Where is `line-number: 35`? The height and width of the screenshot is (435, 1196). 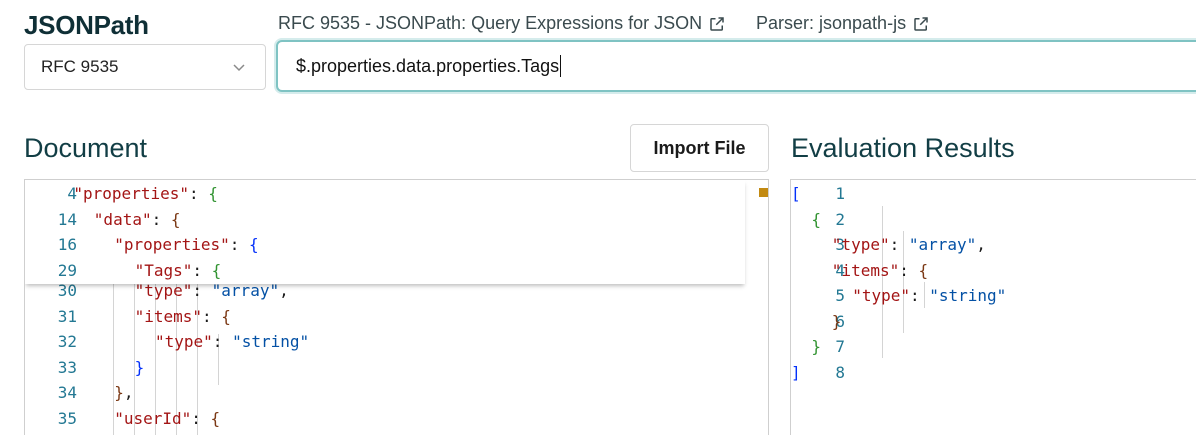 line-number: 35 is located at coordinates (67, 418).